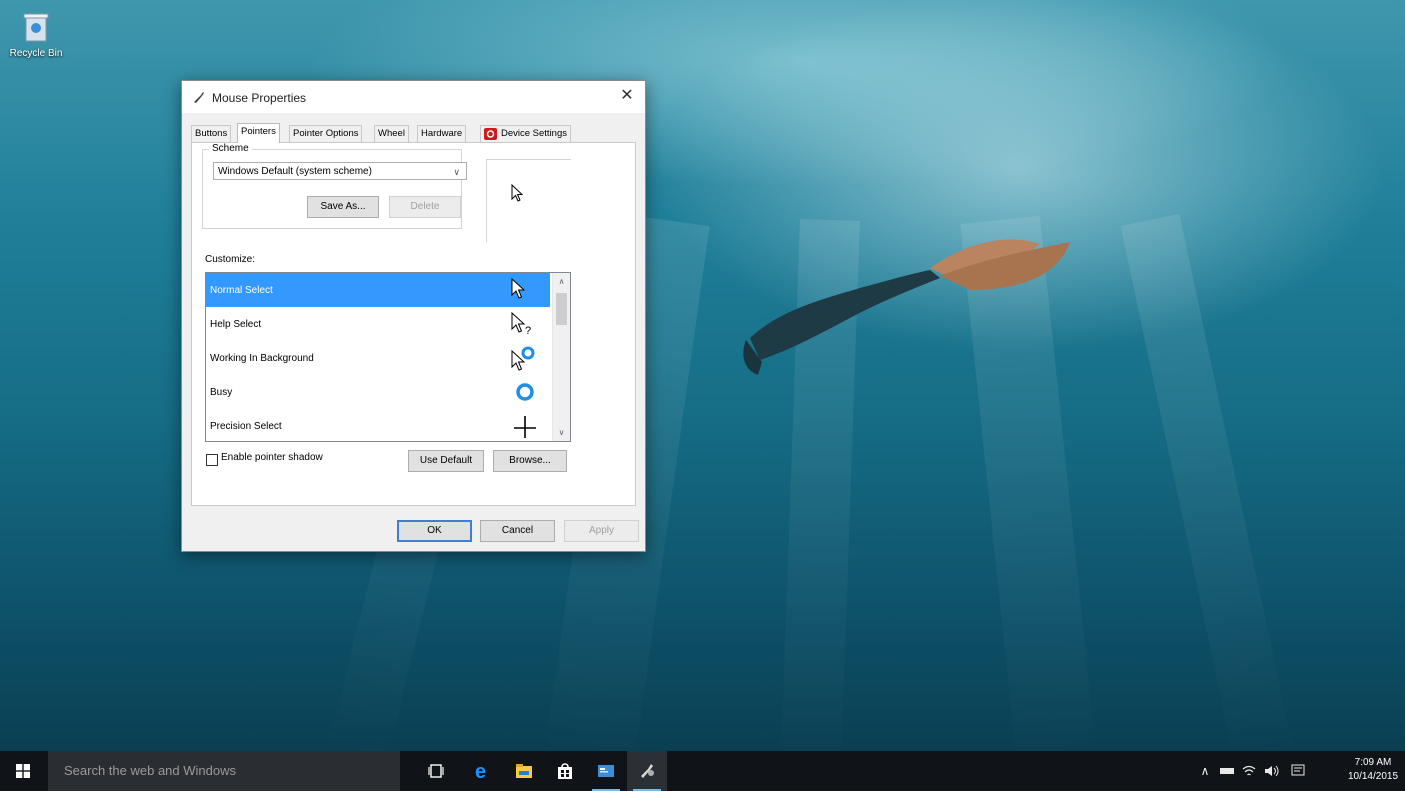 Image resolution: width=1405 pixels, height=794 pixels. I want to click on mouse-icon, so click(199, 97).